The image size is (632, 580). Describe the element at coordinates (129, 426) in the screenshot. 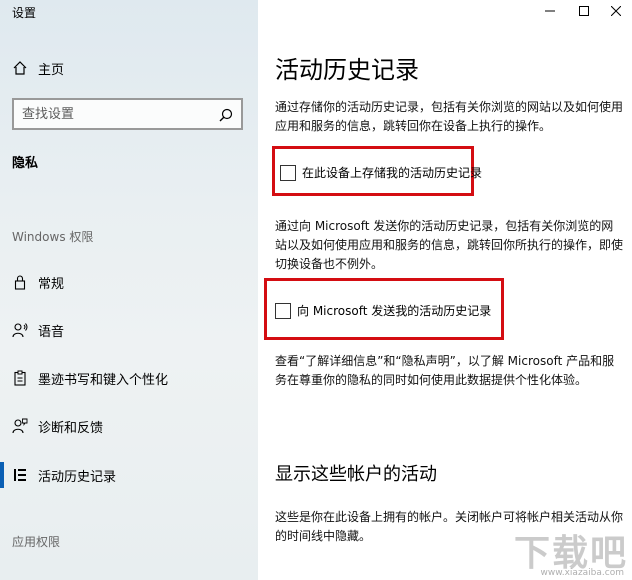

I see `sidebar-item-diagnostics: 诊断和反馈` at that location.